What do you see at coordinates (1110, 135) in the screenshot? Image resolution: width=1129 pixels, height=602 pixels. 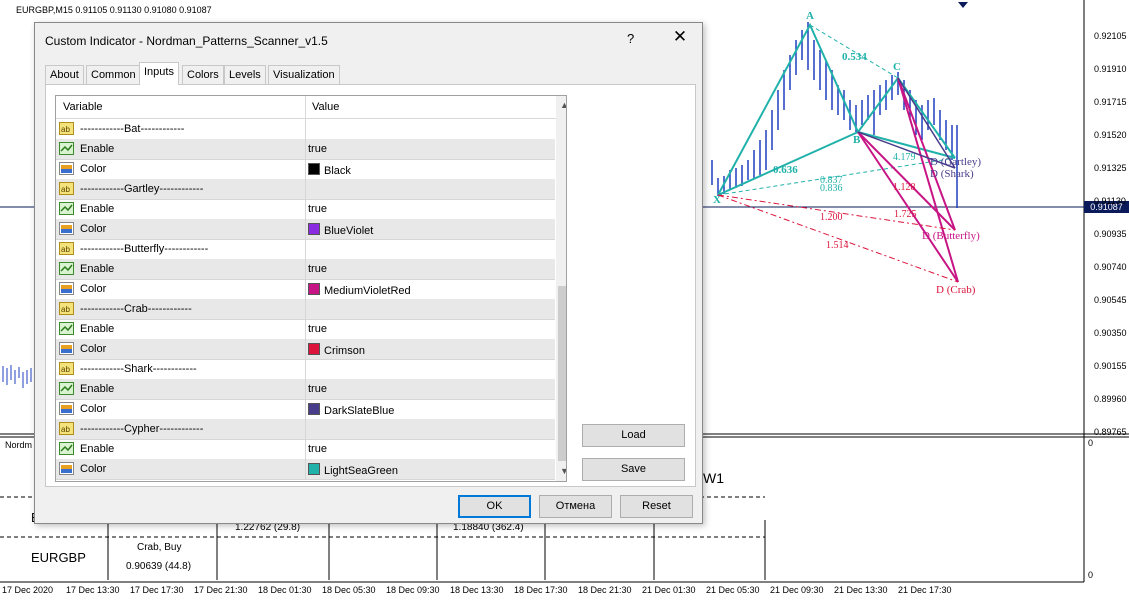 I see `price-tick: 0.91520` at bounding box center [1110, 135].